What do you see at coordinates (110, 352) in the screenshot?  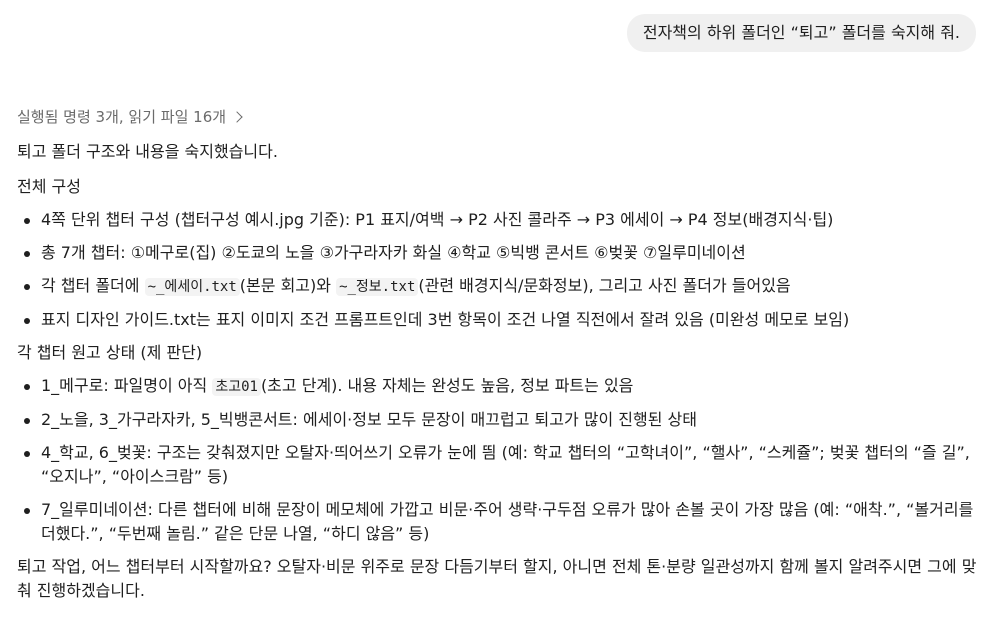 I see `section-title-status: 각 챕터 원고 상태 (제 판단)` at bounding box center [110, 352].